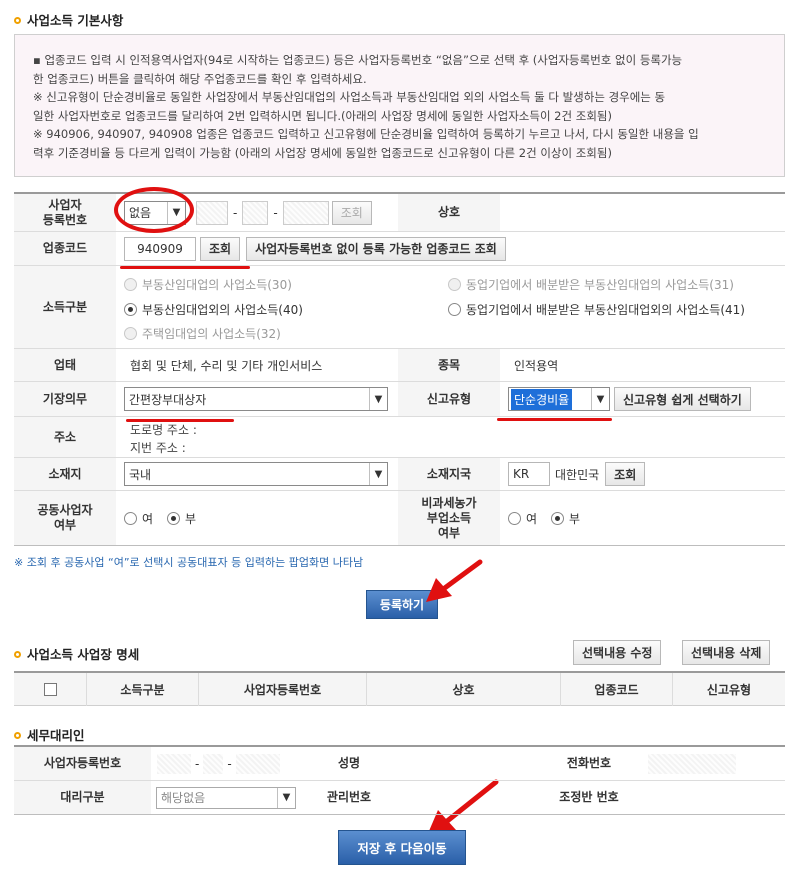 The image size is (801, 888). What do you see at coordinates (454, 580) in the screenshot?
I see `annotation-arrow-icon` at bounding box center [454, 580].